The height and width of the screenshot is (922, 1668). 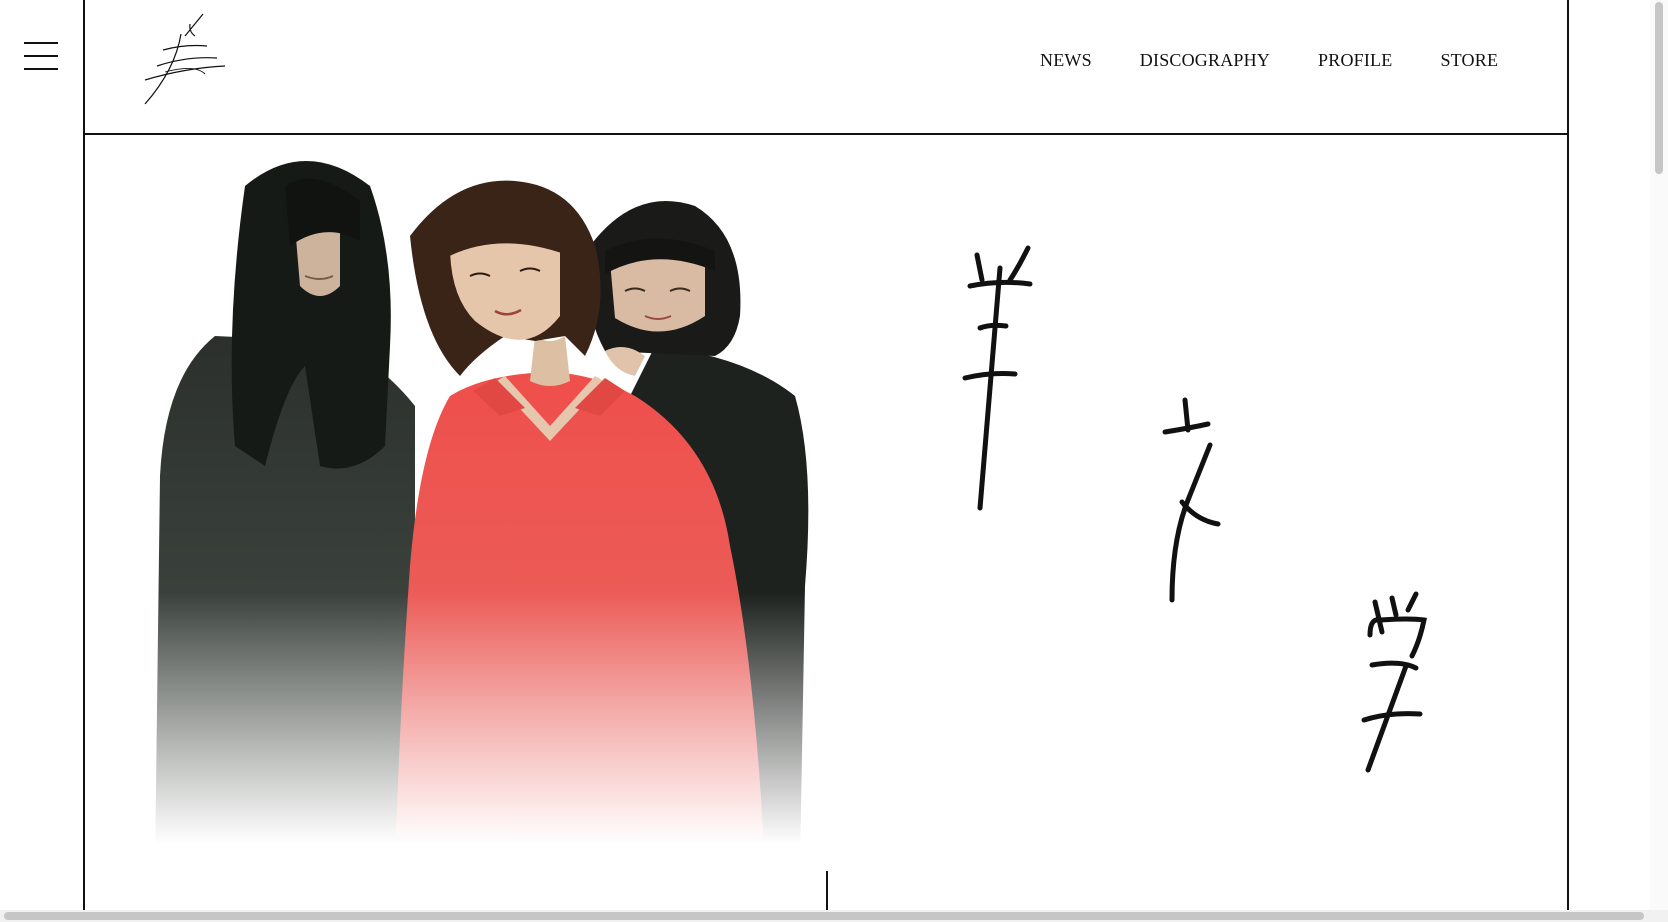 What do you see at coordinates (824, 916) in the screenshot?
I see `horizontal-scrollbar-thumb` at bounding box center [824, 916].